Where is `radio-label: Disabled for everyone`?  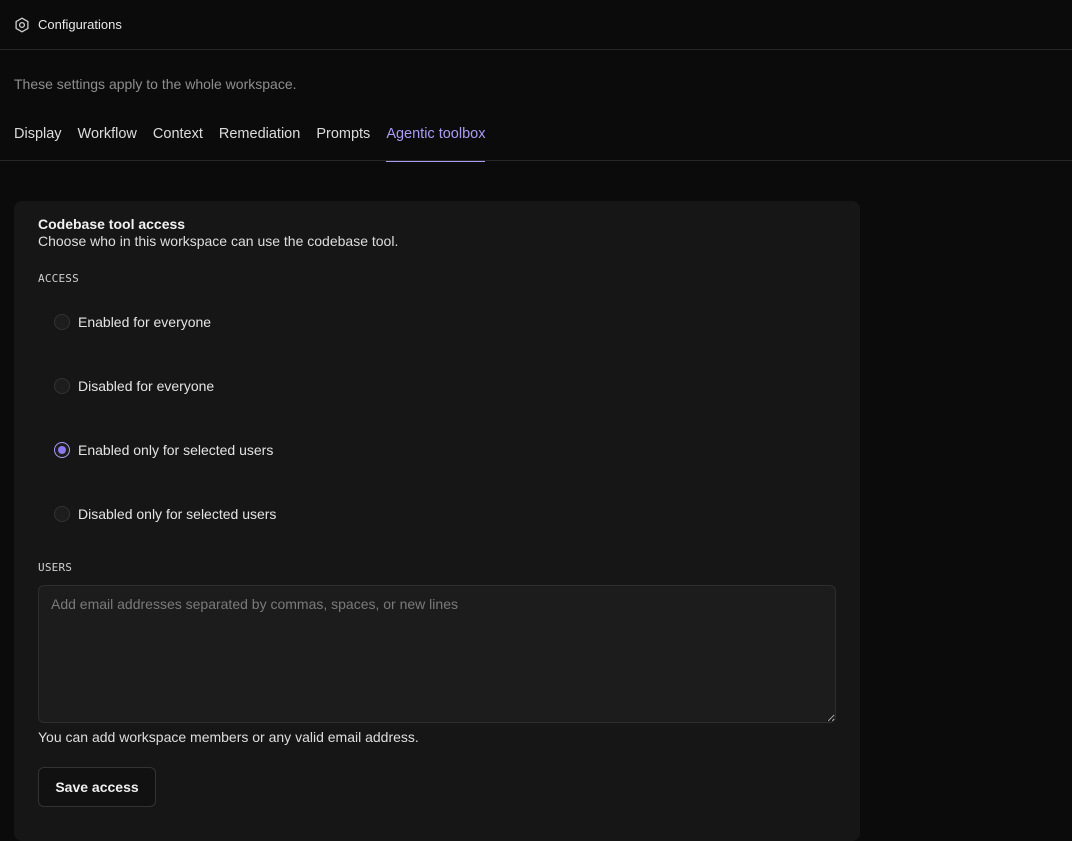 radio-label: Disabled for everyone is located at coordinates (146, 386).